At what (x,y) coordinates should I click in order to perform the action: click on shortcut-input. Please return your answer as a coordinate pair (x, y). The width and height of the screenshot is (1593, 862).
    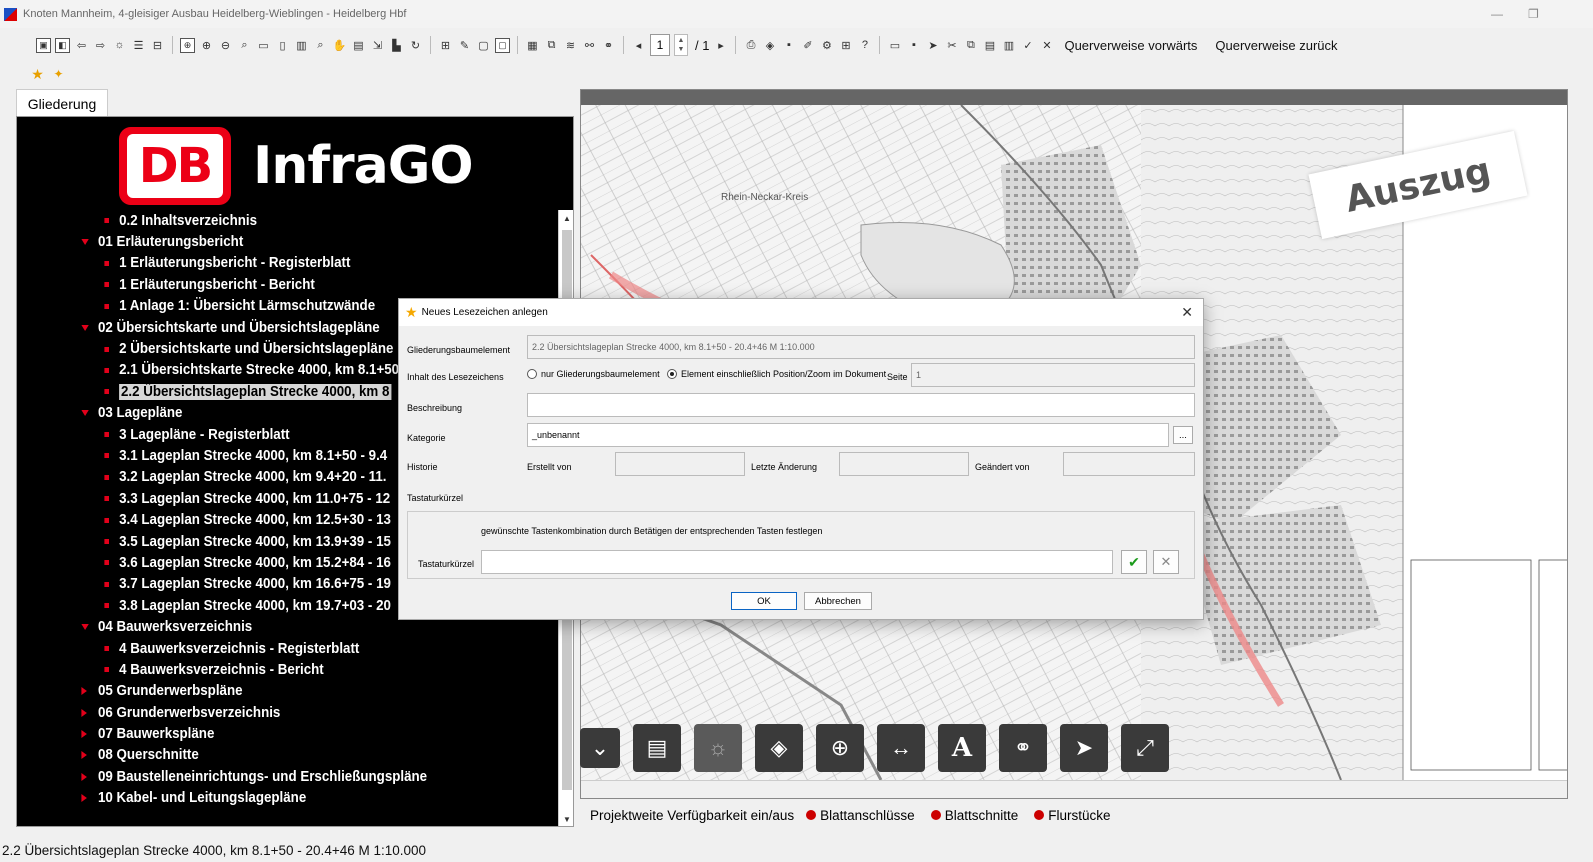
    Looking at the image, I should click on (797, 562).